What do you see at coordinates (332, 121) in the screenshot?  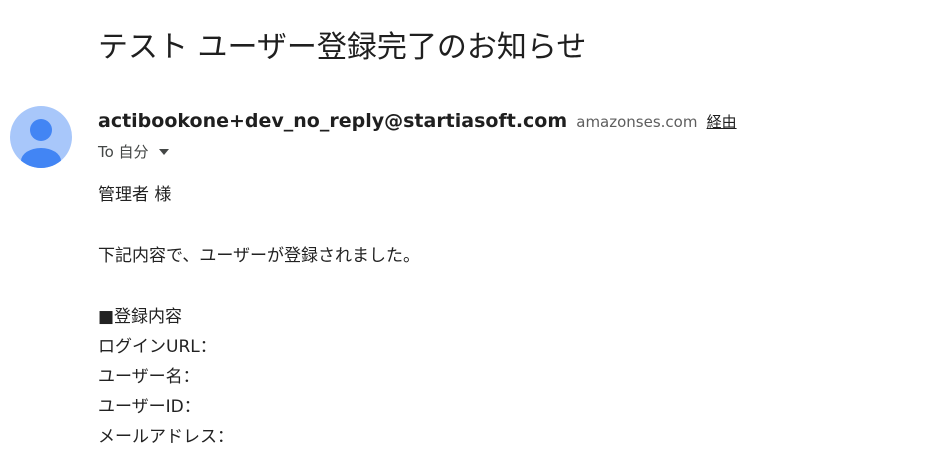 I see `sender-email: actibookone+dev_no_reply@startiasoft.com` at bounding box center [332, 121].